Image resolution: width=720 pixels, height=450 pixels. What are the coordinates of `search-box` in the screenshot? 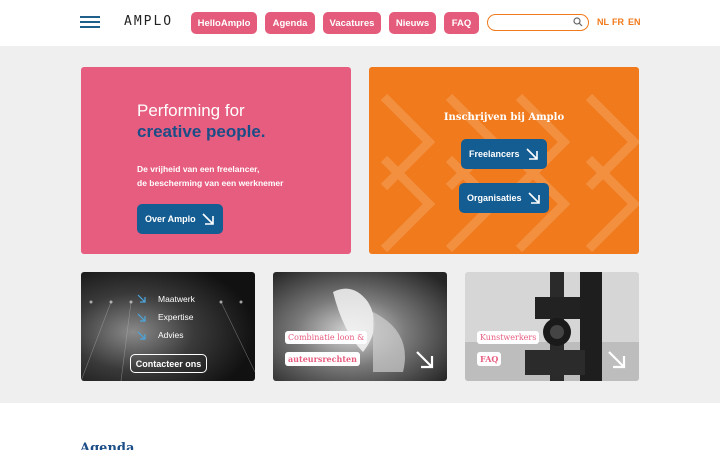 It's located at (538, 22).